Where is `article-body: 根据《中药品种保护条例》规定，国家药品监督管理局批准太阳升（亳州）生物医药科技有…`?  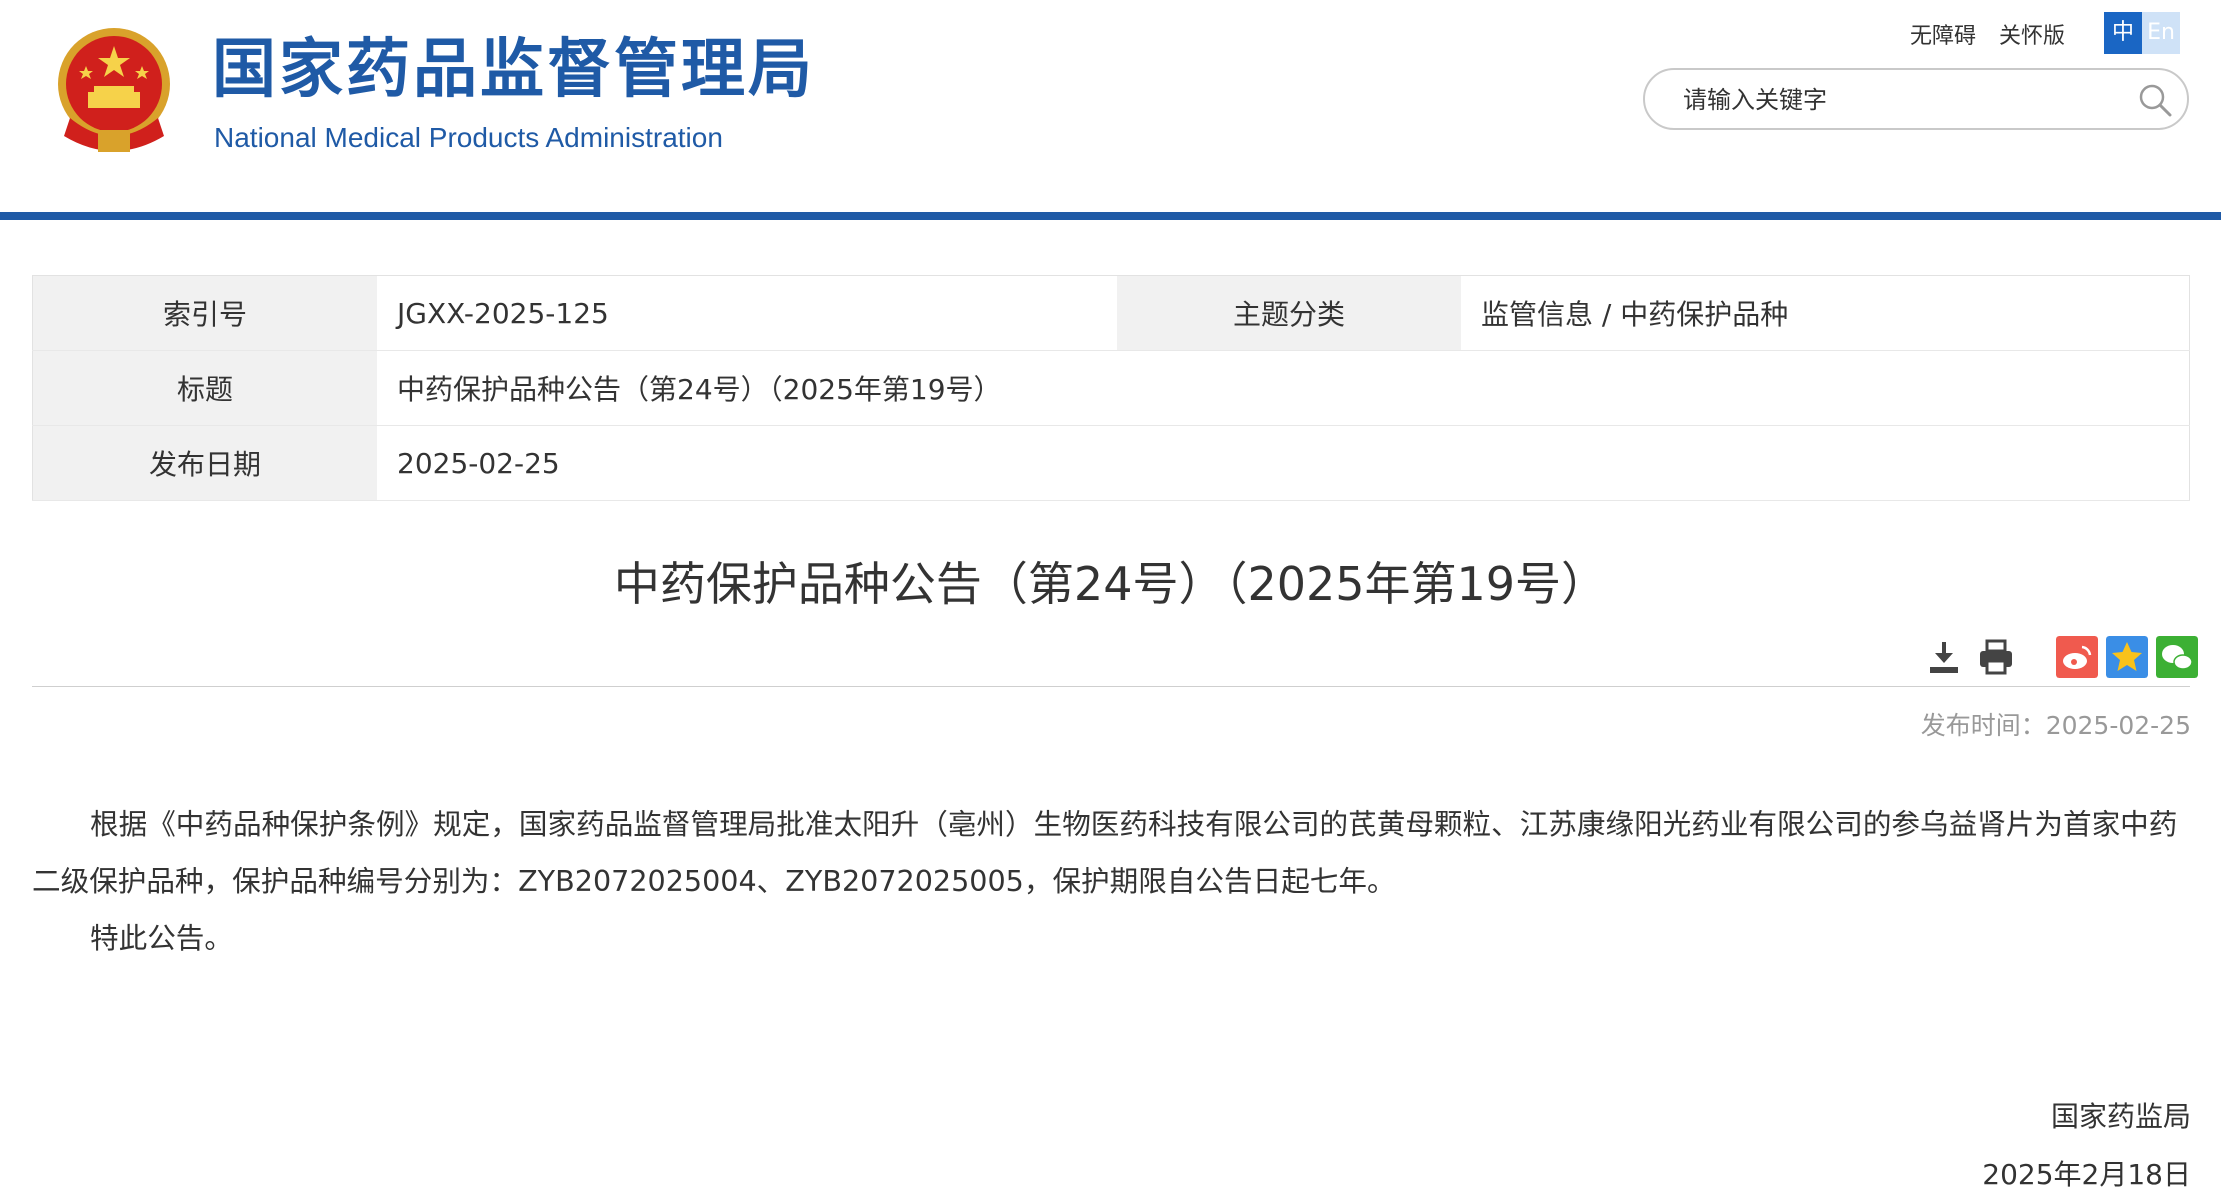 article-body: 根据《中药品种保护条例》规定，国家药品监督管理局批准太阳升（亳州）生物医药科技有… is located at coordinates (1113, 881).